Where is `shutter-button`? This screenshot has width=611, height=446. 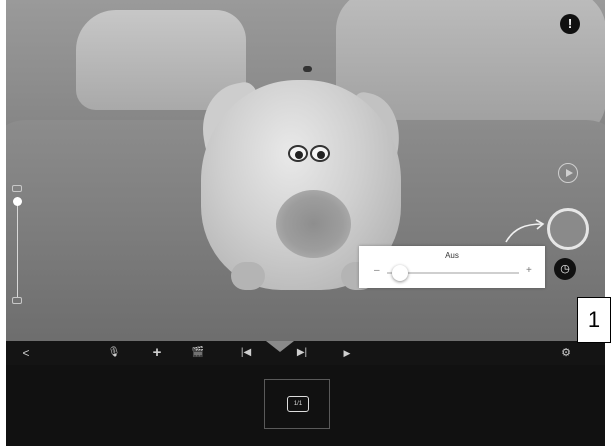
shutter-button is located at coordinates (568, 229).